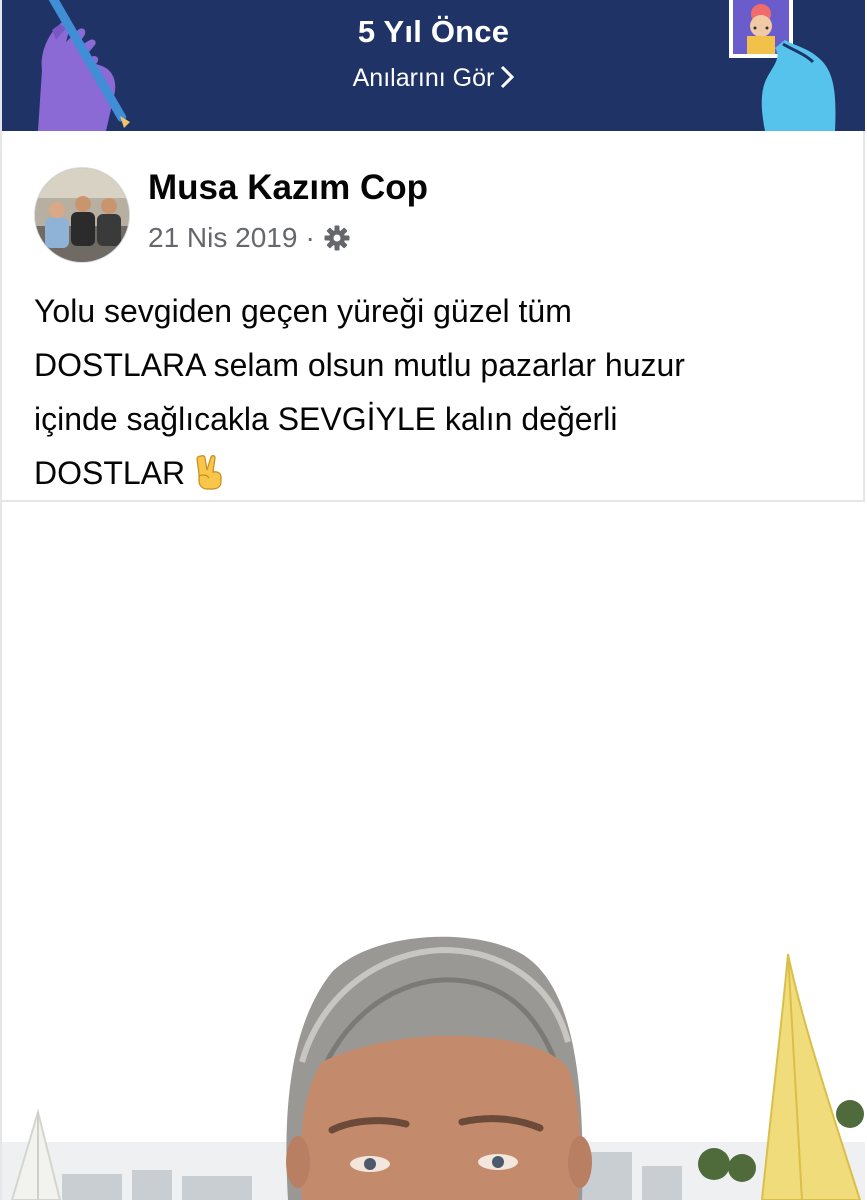 The width and height of the screenshot is (867, 1200). I want to click on author-avatar, so click(82, 215).